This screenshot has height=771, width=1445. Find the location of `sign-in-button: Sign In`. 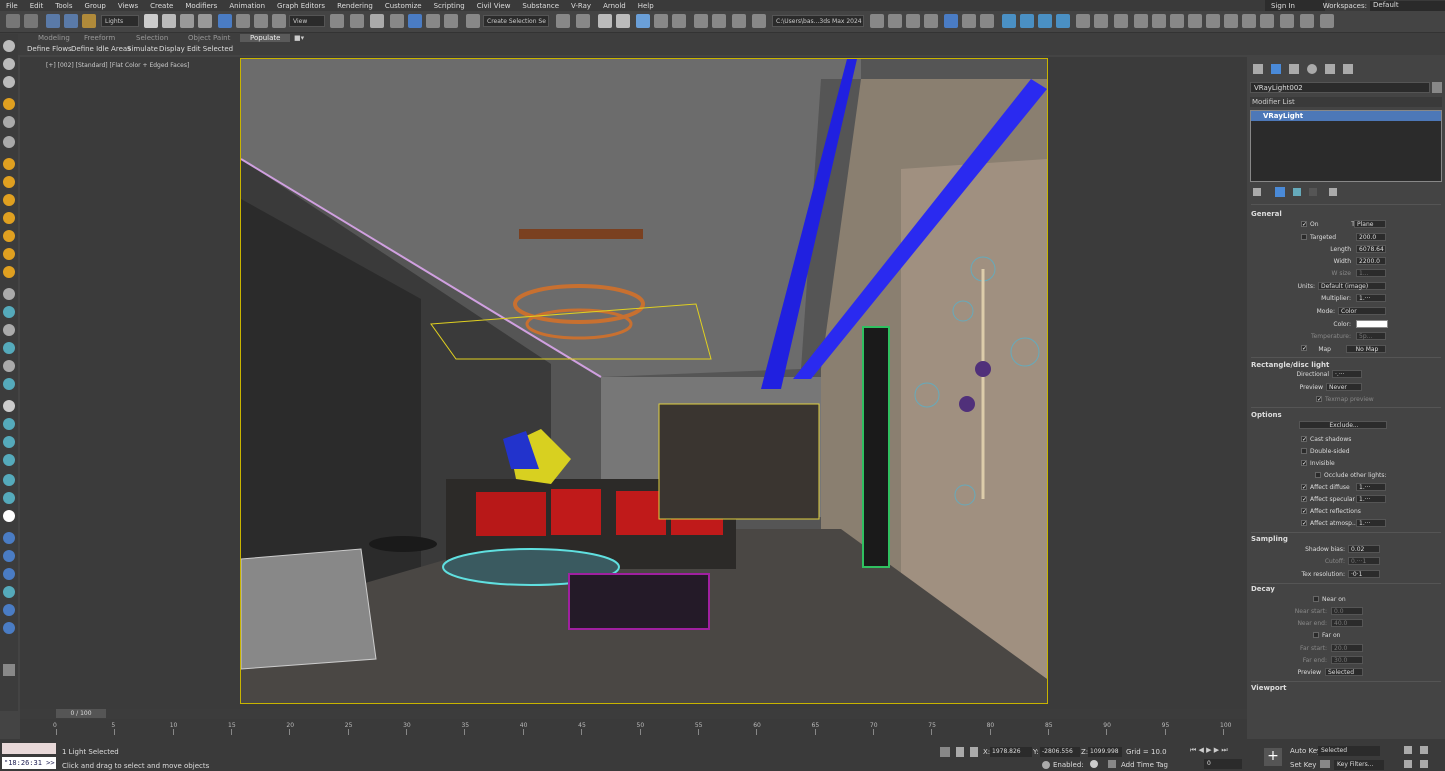

sign-in-button: Sign In is located at coordinates (1295, 5).